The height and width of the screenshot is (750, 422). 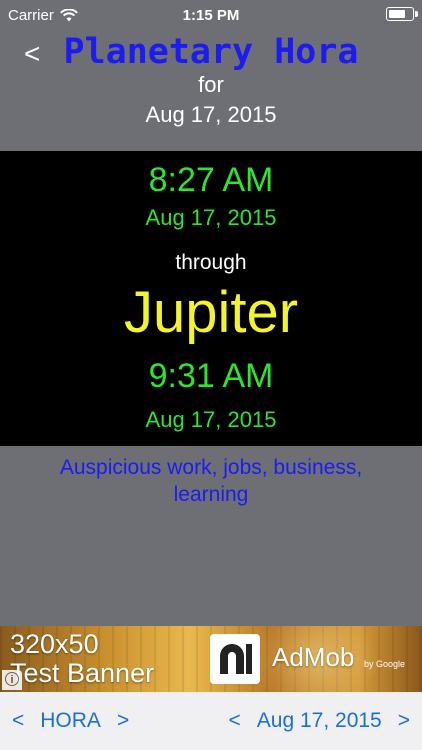 I want to click on admob-logo-icon, so click(x=235, y=659).